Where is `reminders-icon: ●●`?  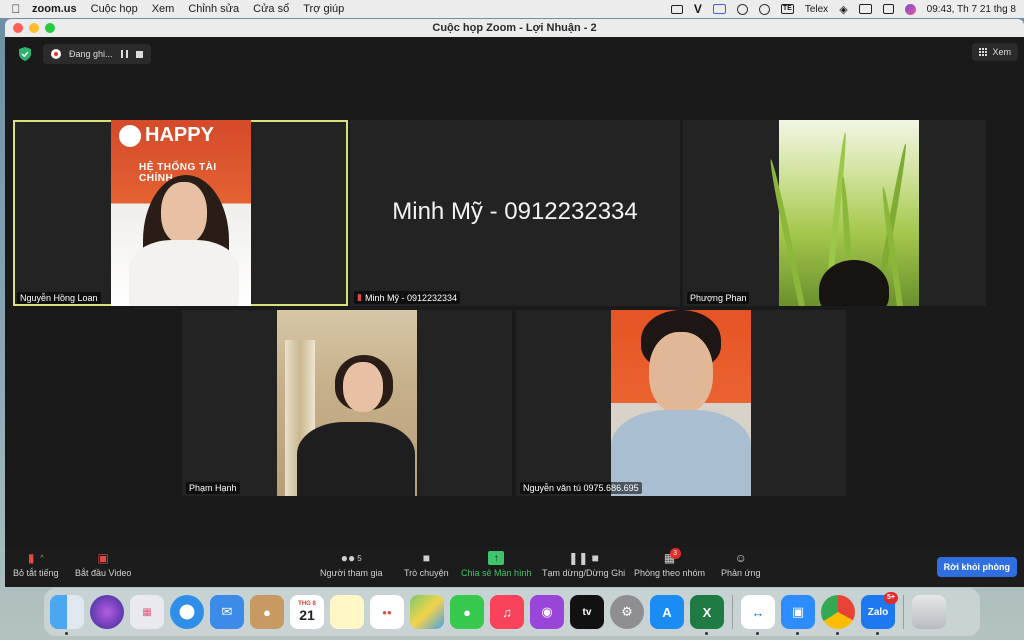 reminders-icon: ●● is located at coordinates (387, 612).